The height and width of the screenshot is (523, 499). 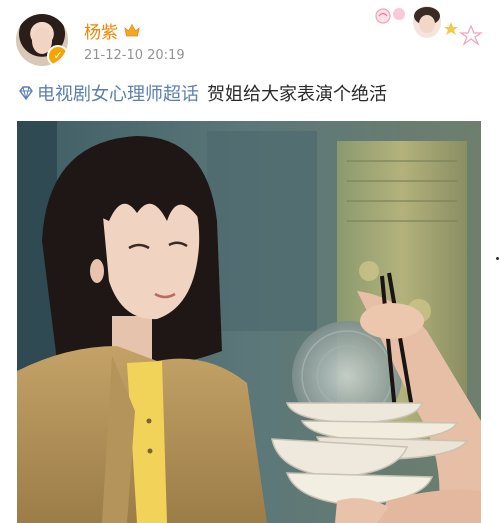 I want to click on caption-text: 贺姐给大家表演个绝活, so click(x=297, y=94).